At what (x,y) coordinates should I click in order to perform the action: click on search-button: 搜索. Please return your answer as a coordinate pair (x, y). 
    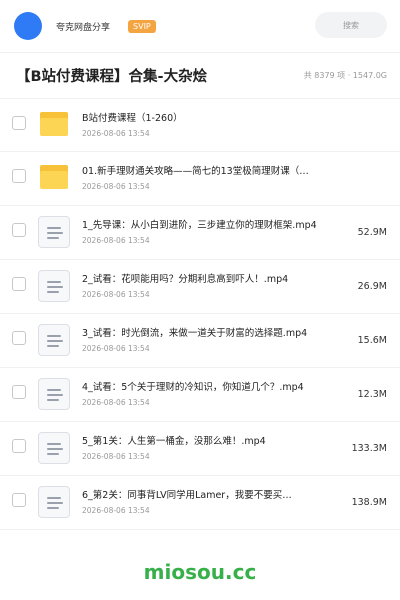
    Looking at the image, I should click on (351, 25).